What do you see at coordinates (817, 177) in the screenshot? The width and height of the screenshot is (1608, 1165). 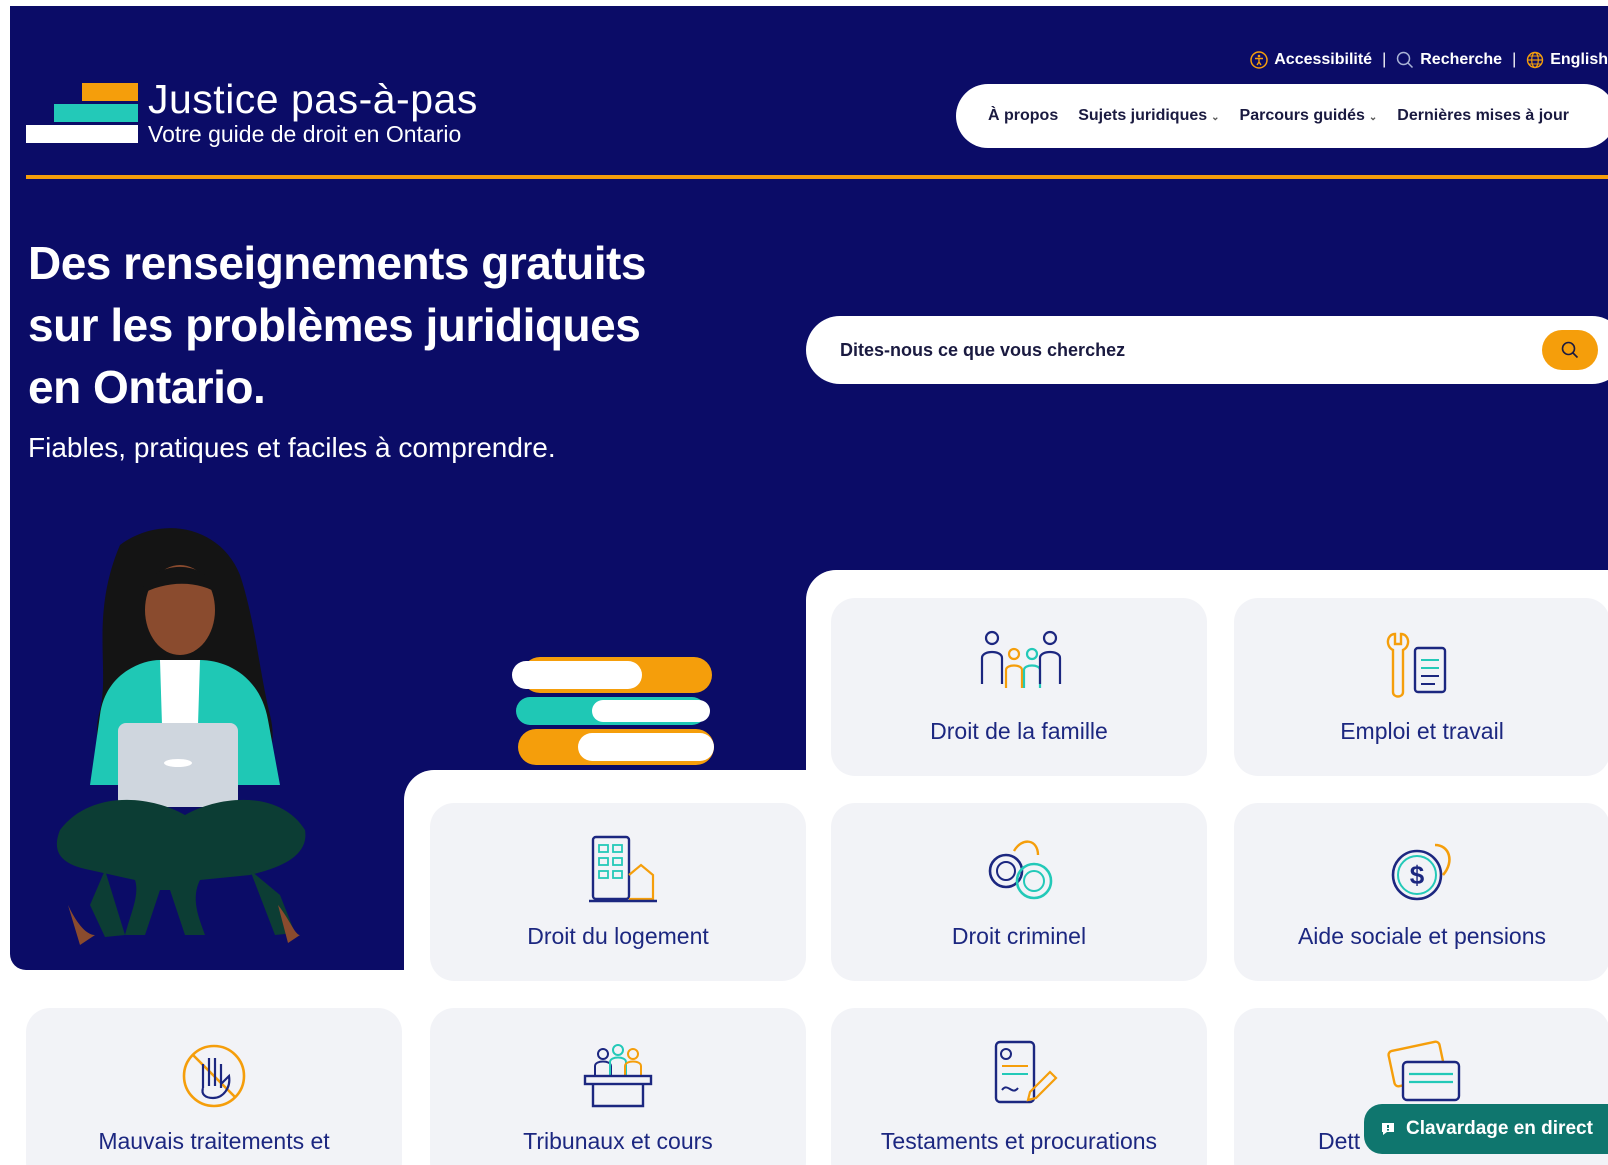 I see `header-divider` at bounding box center [817, 177].